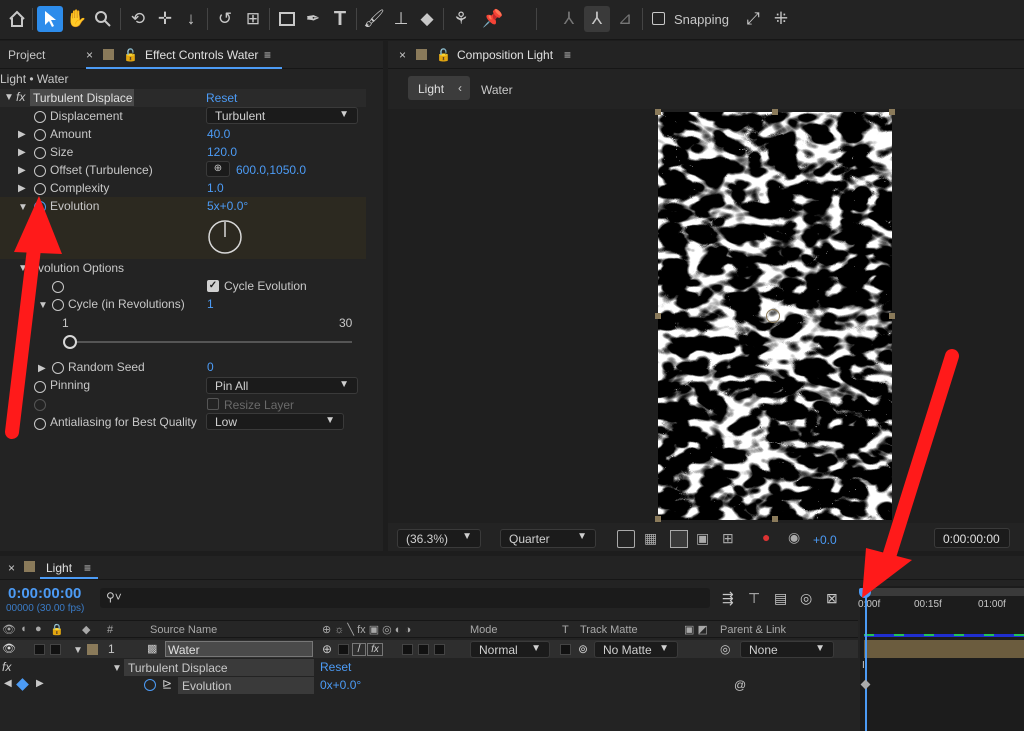 This screenshot has height=731, width=1024. Describe the element at coordinates (221, 98) in the screenshot. I see `reset-link: Reset` at that location.